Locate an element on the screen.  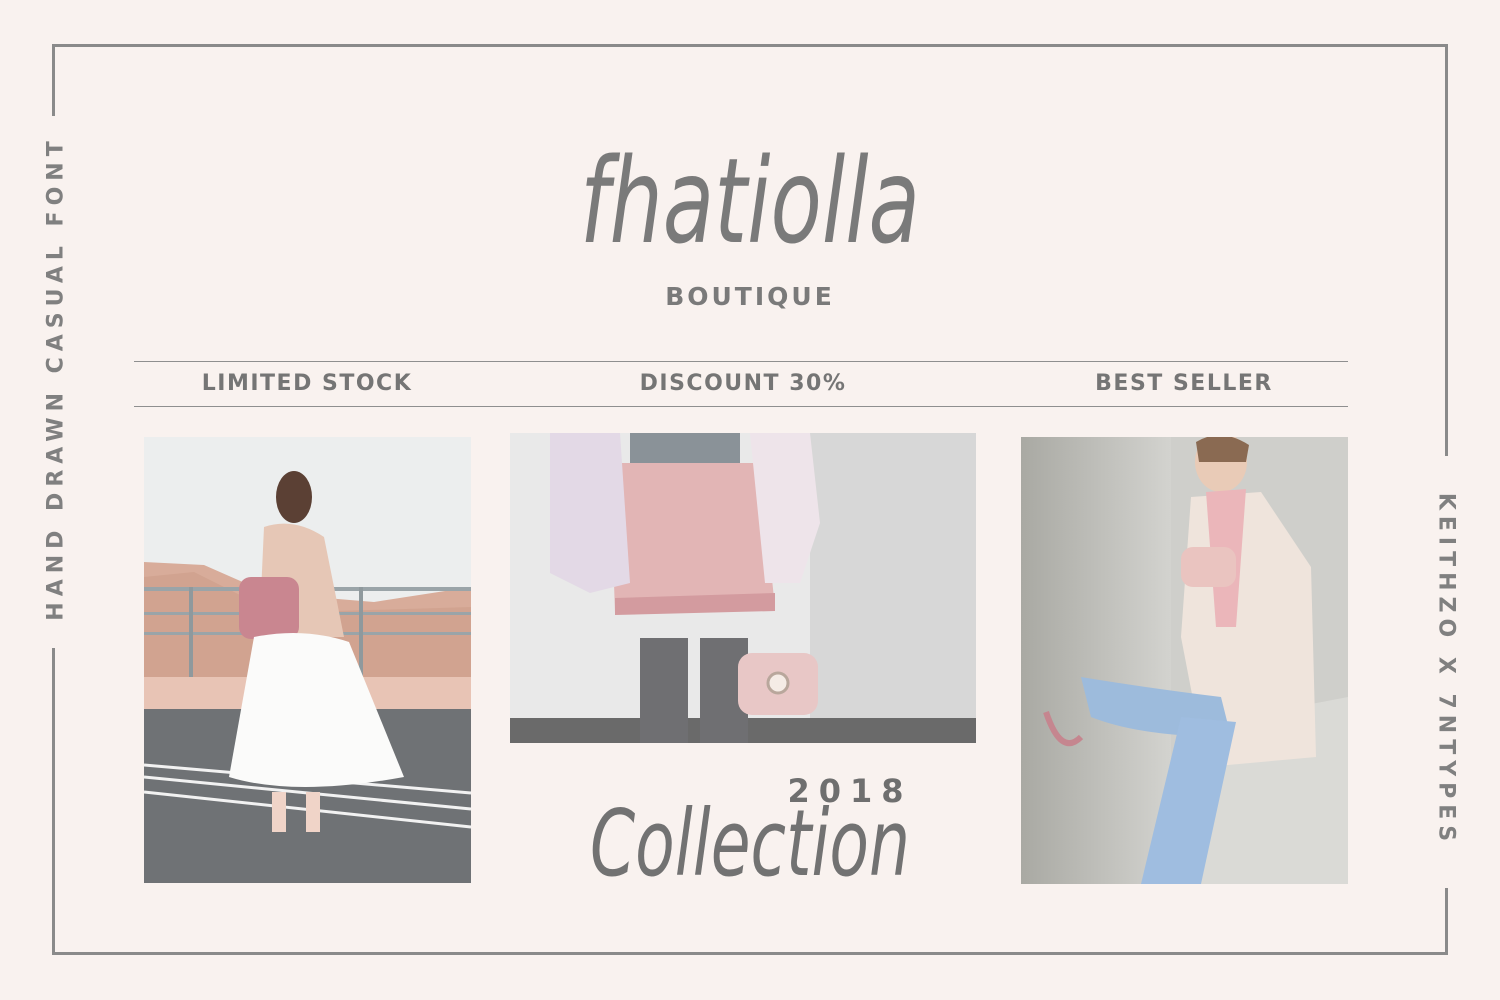
frame-left-line-lower is located at coordinates (53, 801).